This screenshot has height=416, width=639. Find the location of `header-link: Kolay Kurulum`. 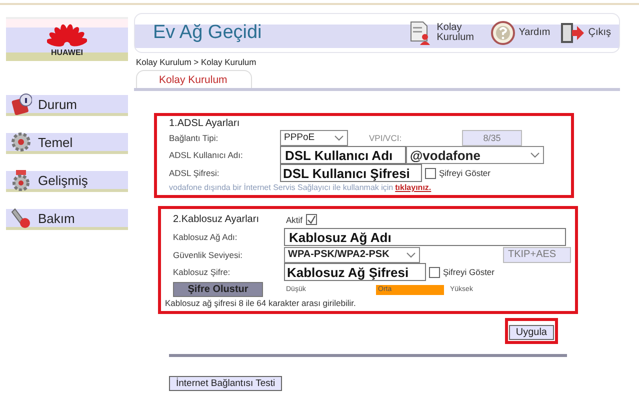

header-link: Kolay Kurulum is located at coordinates (458, 33).